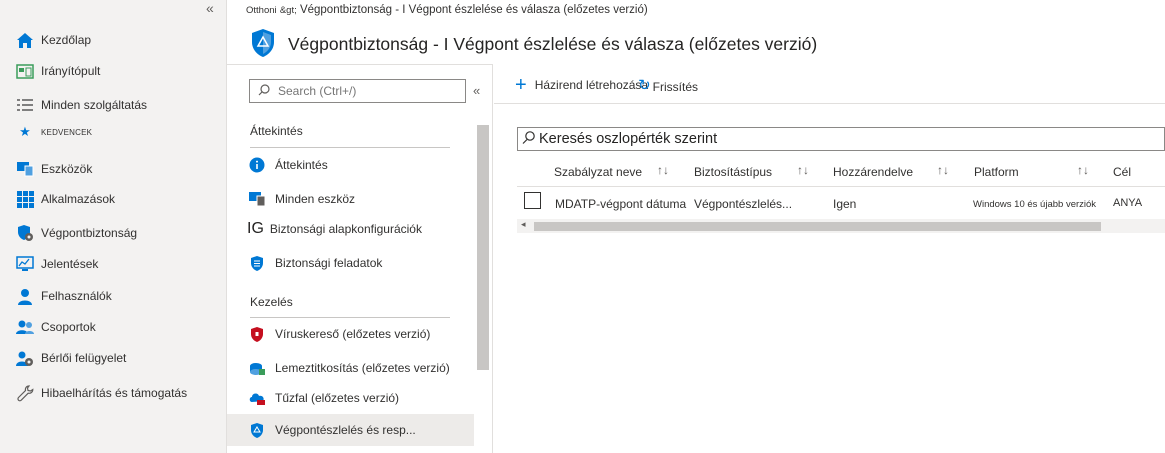  What do you see at coordinates (337, 398) in the screenshot?
I see `menu-item-label: Tűzfal (előzetes verzió)` at bounding box center [337, 398].